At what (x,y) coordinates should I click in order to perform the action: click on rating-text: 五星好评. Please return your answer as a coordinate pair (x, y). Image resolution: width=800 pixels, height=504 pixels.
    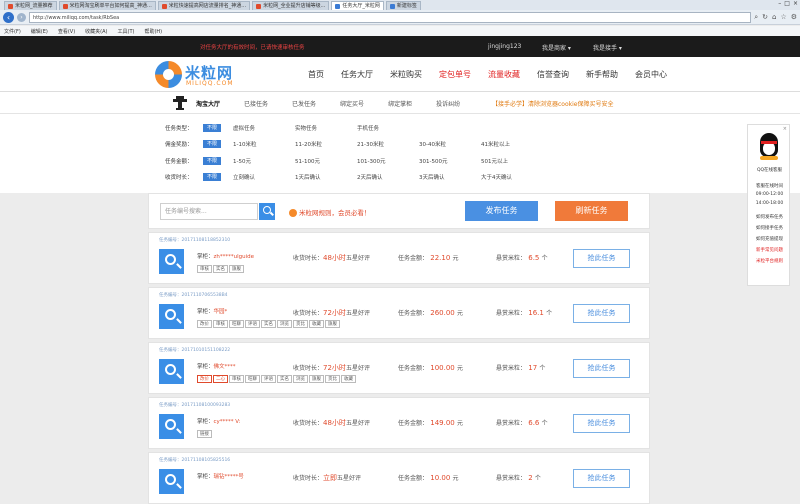
    Looking at the image, I should click on (357, 258).